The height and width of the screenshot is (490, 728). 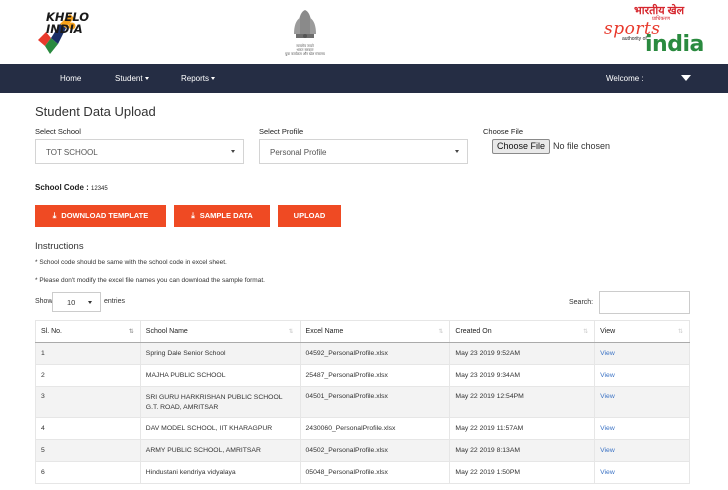 What do you see at coordinates (521, 146) in the screenshot?
I see `choose-file-button: Choose File` at bounding box center [521, 146].